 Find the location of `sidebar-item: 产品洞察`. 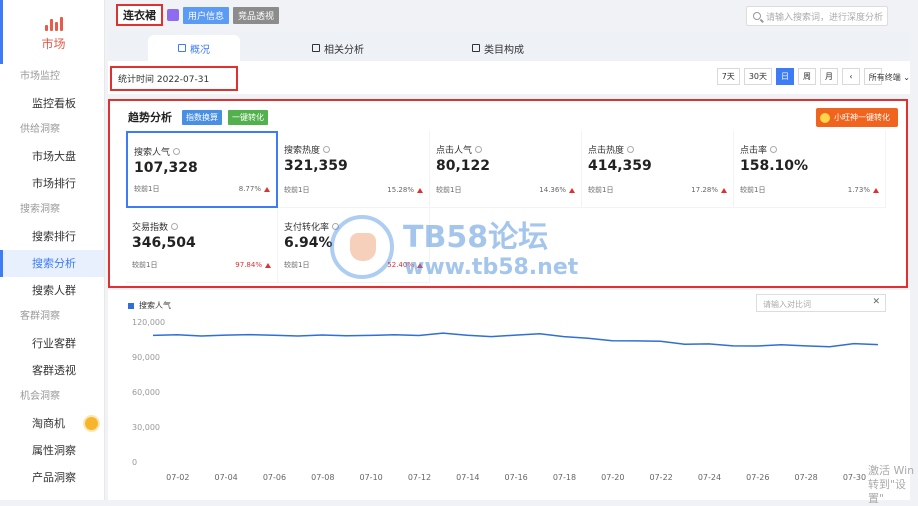

sidebar-item: 产品洞察 is located at coordinates (52, 477).